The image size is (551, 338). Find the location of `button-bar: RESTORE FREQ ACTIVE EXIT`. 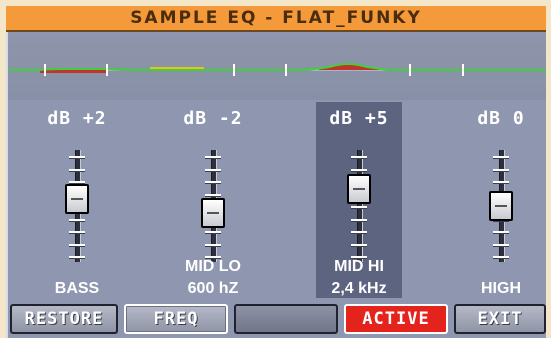

button-bar: RESTORE FREQ ACTIVE EXIT is located at coordinates (277, 321).